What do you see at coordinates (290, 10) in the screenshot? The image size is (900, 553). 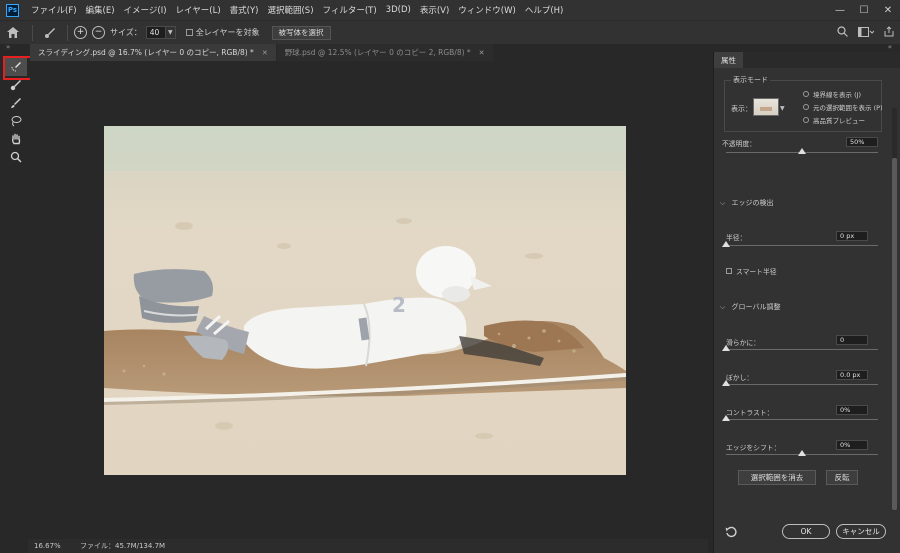 I see `menu-select: 選択範囲(S)` at bounding box center [290, 10].